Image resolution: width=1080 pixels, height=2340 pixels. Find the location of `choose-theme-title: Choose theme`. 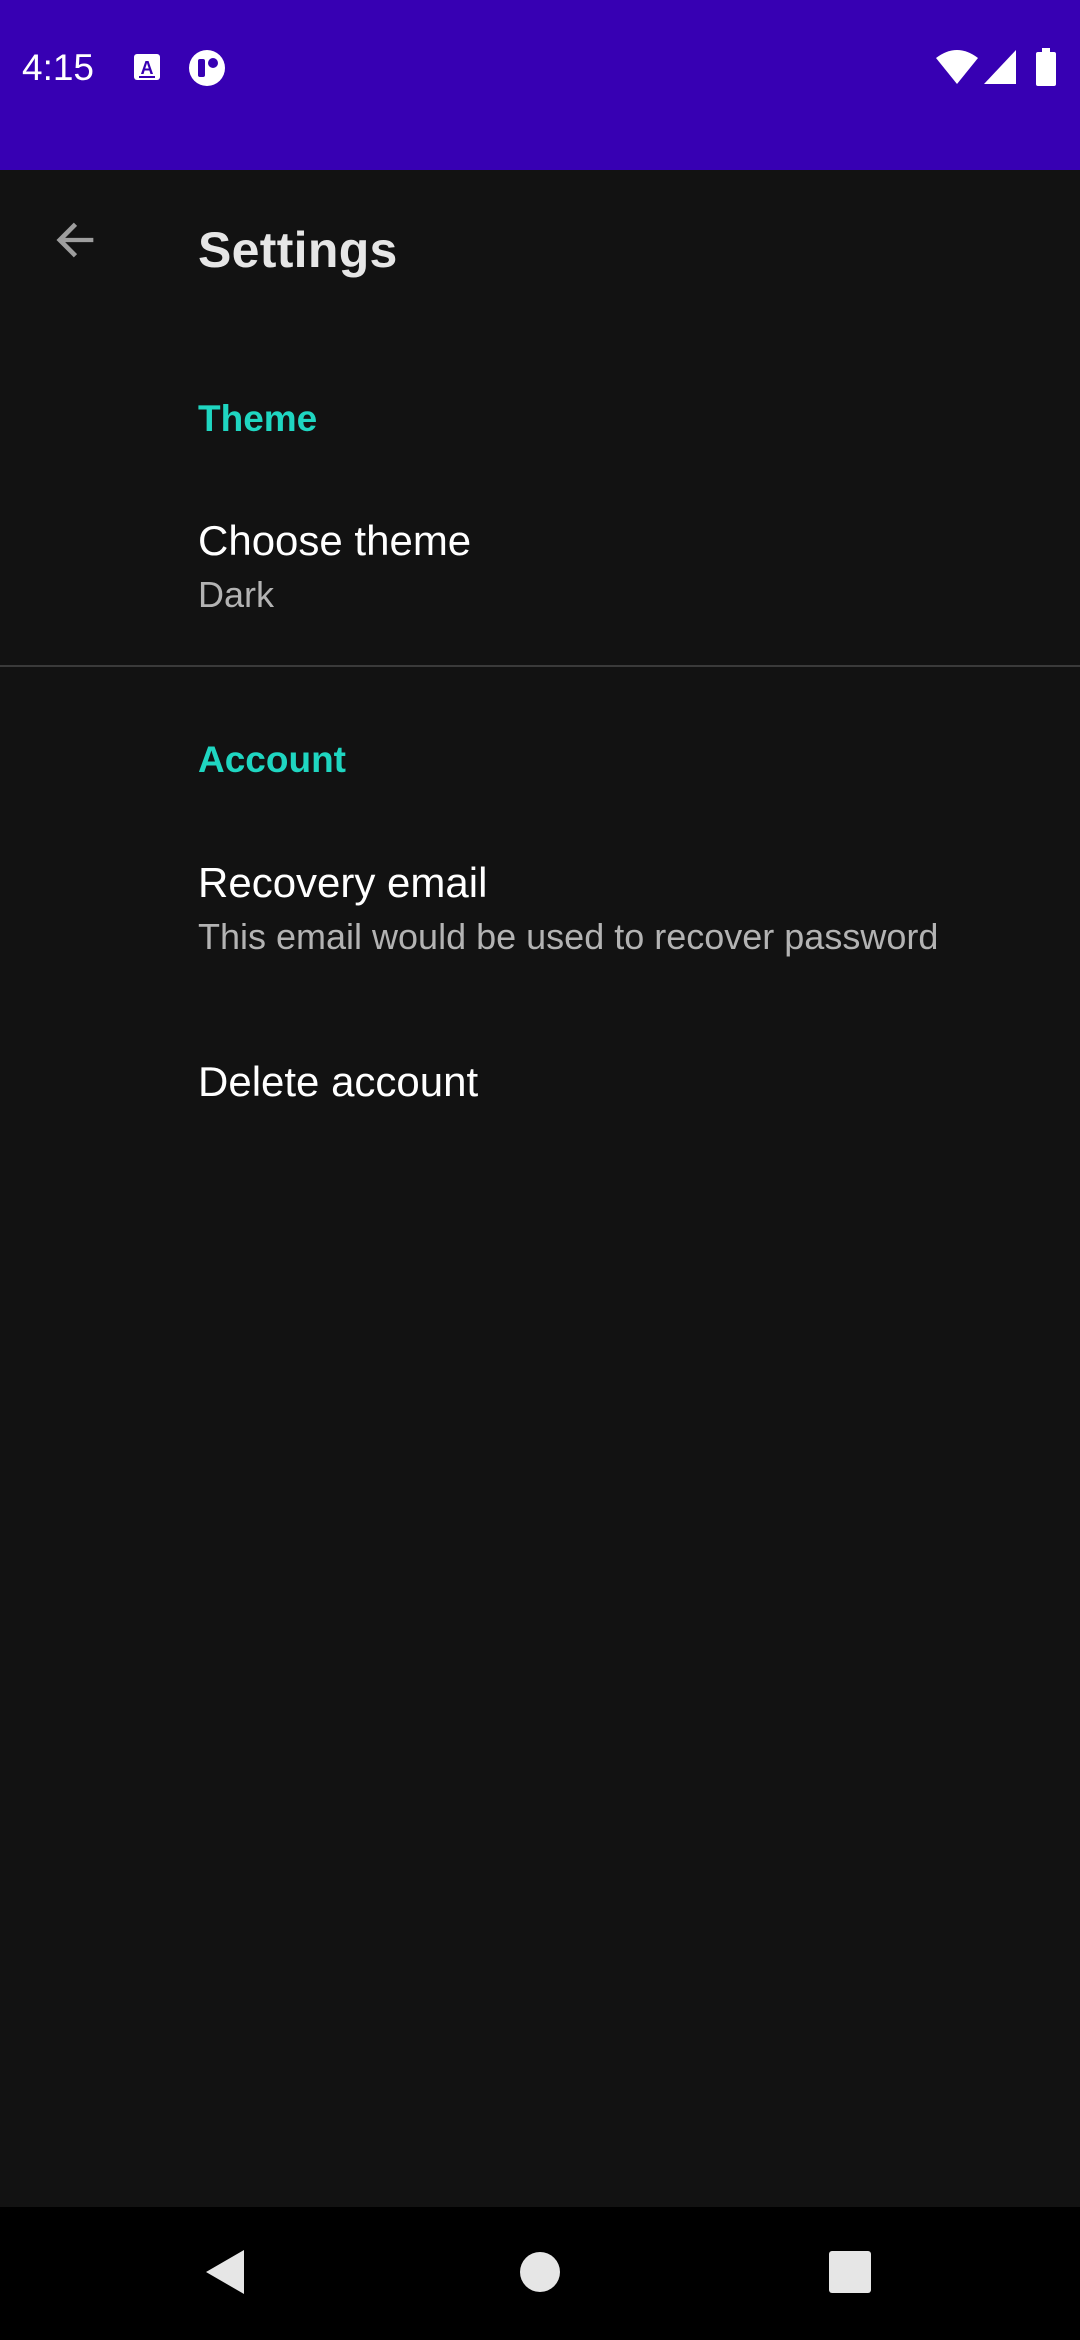

choose-theme-title: Choose theme is located at coordinates (335, 540).